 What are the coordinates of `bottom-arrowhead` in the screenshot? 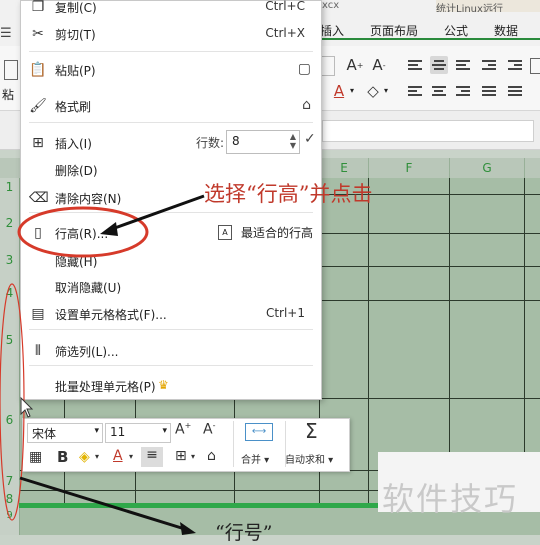 It's located at (188, 528).